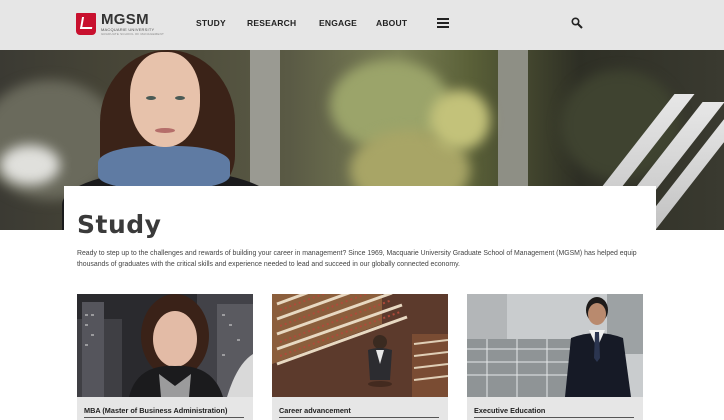  I want to click on university-crest-icon, so click(86, 24).